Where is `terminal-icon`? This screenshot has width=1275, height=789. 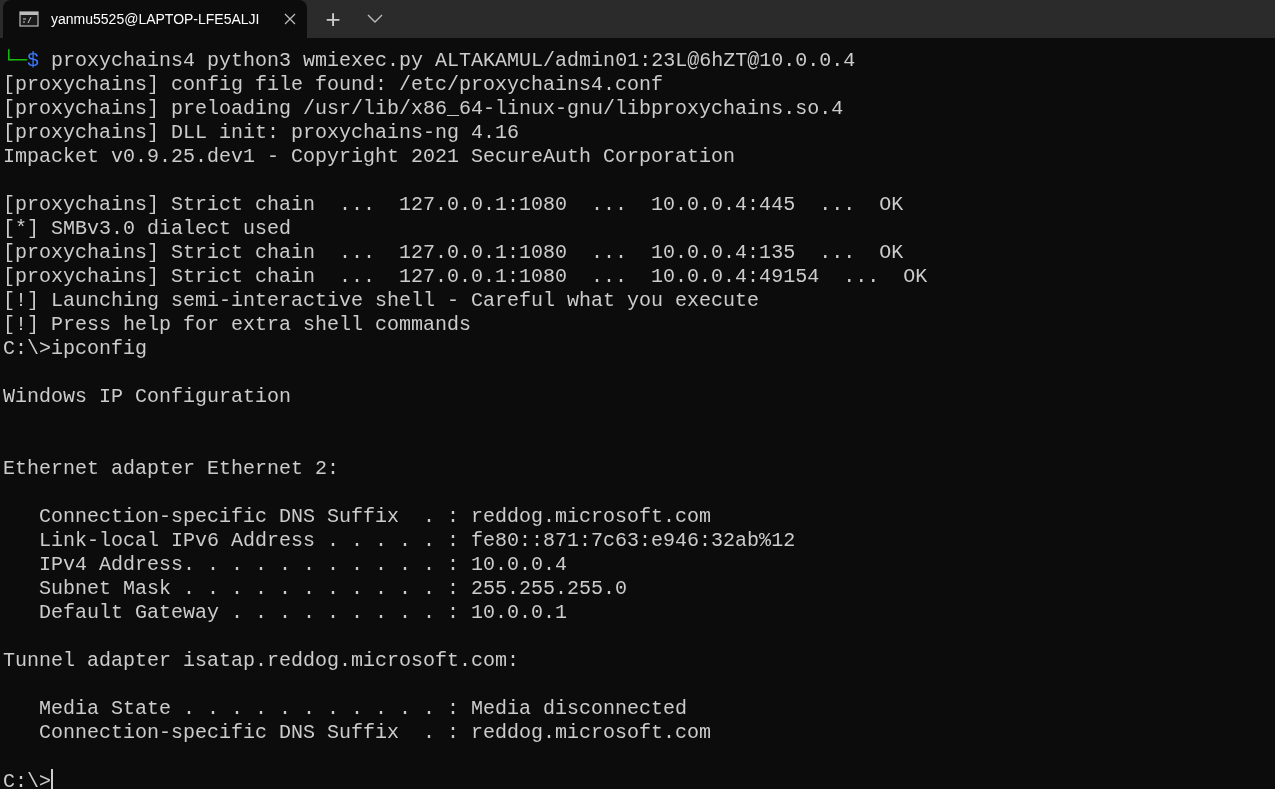
terminal-icon is located at coordinates (29, 19).